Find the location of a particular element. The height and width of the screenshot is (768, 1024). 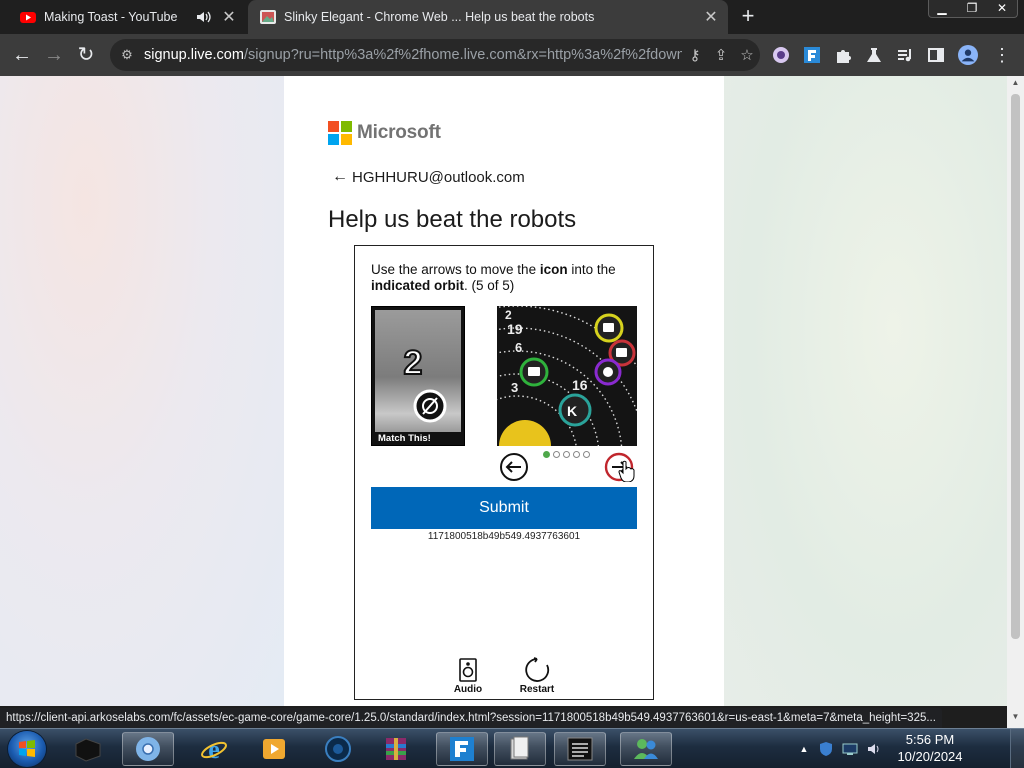

menu-kebab-icon: ⋮ is located at coordinates (1002, 55).